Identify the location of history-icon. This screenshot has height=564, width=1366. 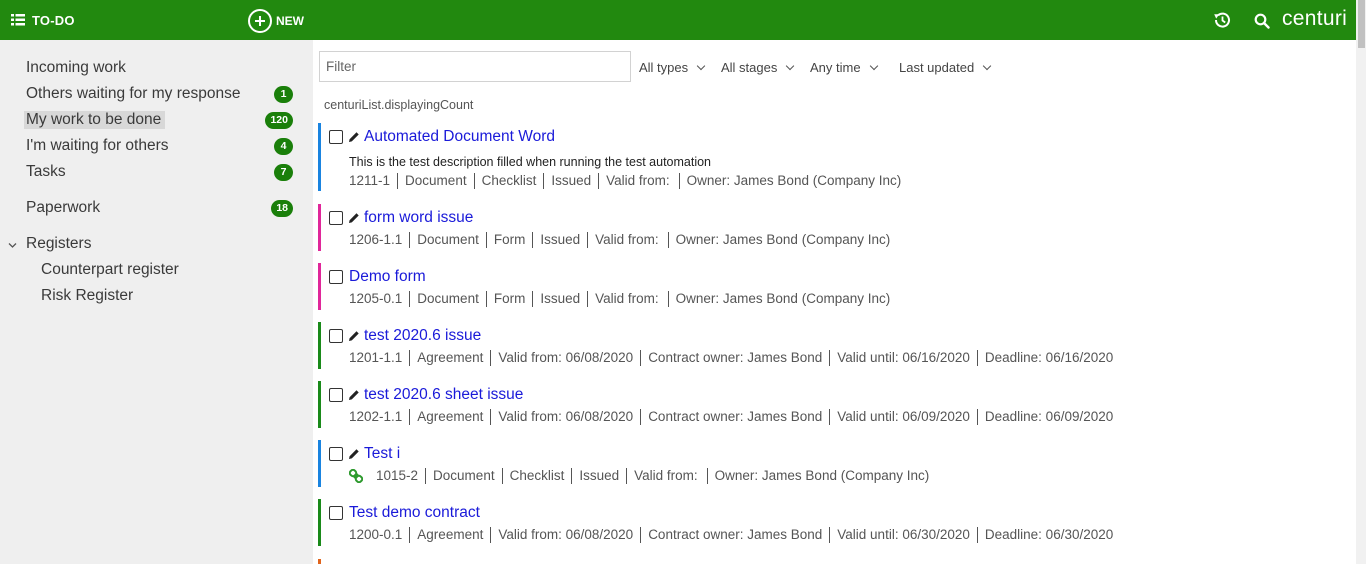
(1222, 20).